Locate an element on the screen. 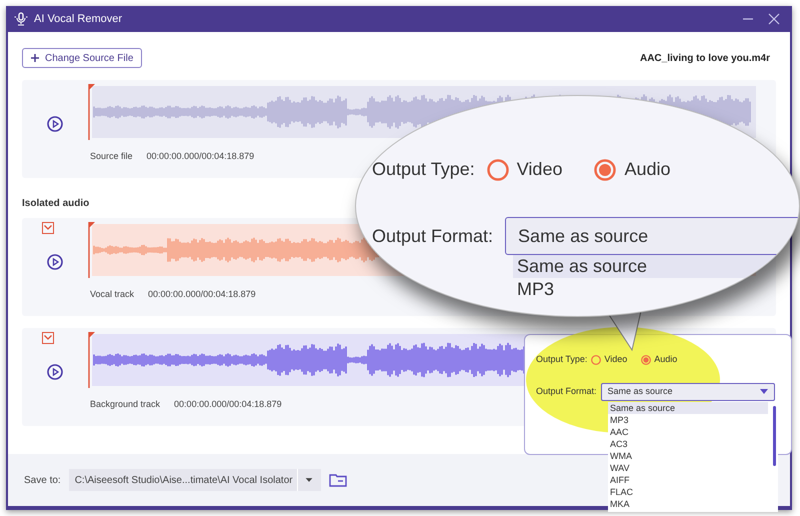  section-title: Isolated audio is located at coordinates (56, 203).